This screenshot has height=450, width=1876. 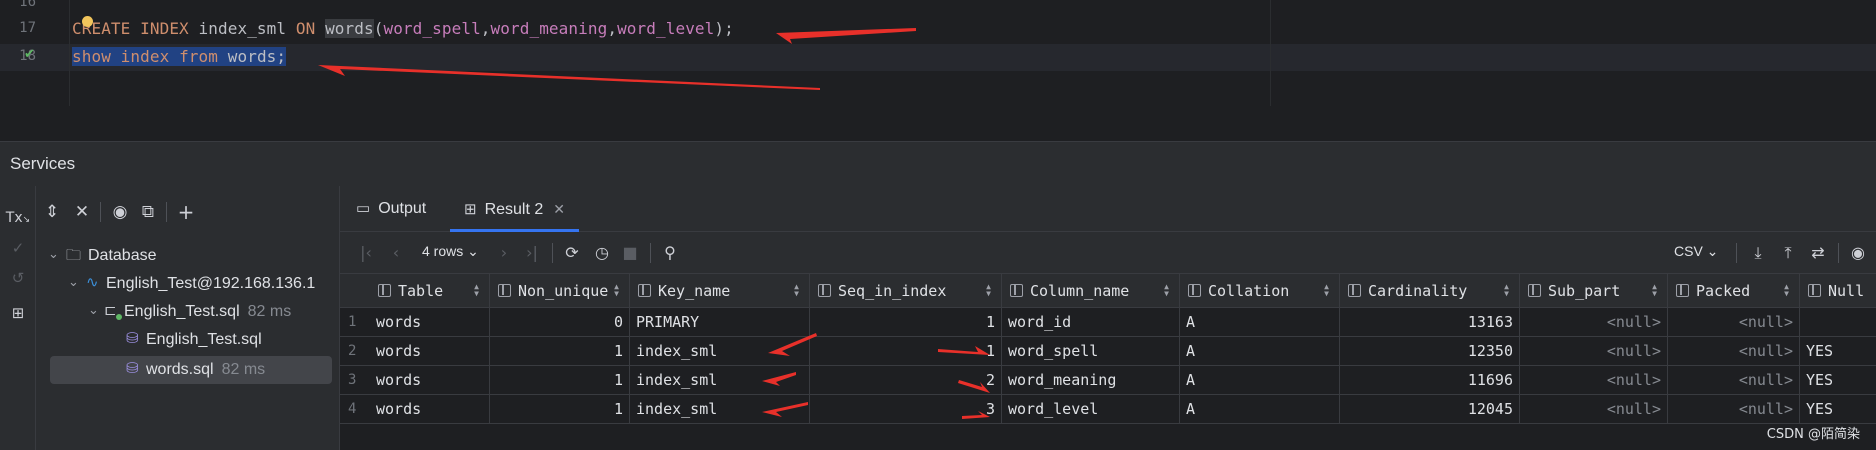 What do you see at coordinates (430, 291) in the screenshot?
I see `column-header-table: Table ▲▼` at bounding box center [430, 291].